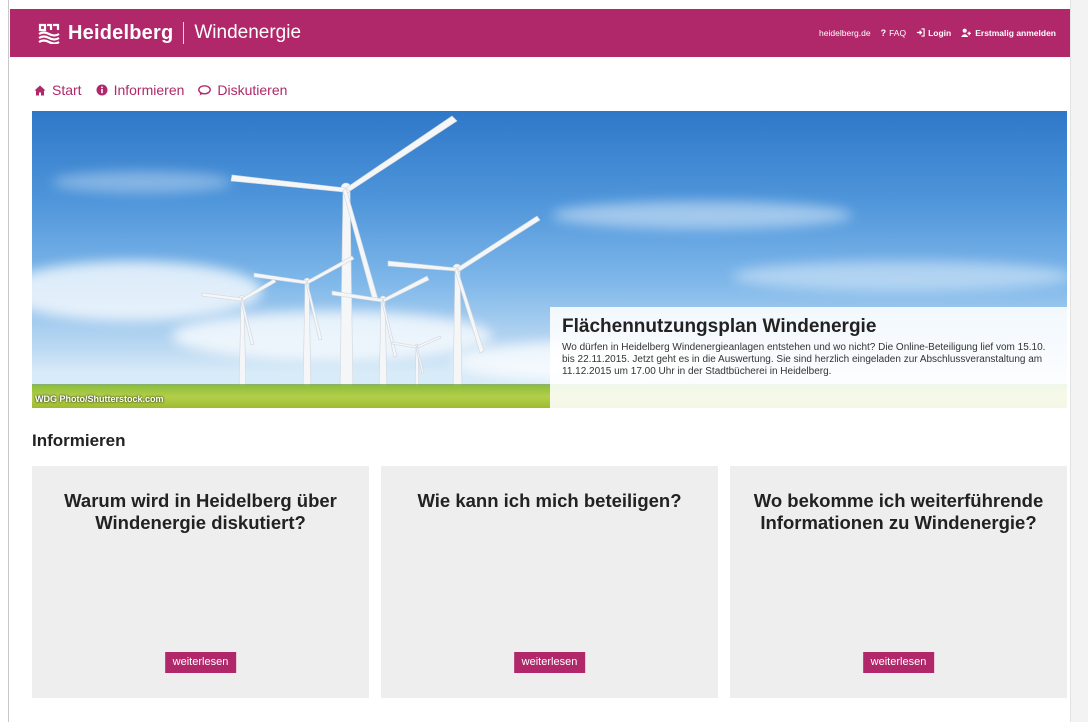  I want to click on link-heidelberg-de: heidelberg.de, so click(845, 33).